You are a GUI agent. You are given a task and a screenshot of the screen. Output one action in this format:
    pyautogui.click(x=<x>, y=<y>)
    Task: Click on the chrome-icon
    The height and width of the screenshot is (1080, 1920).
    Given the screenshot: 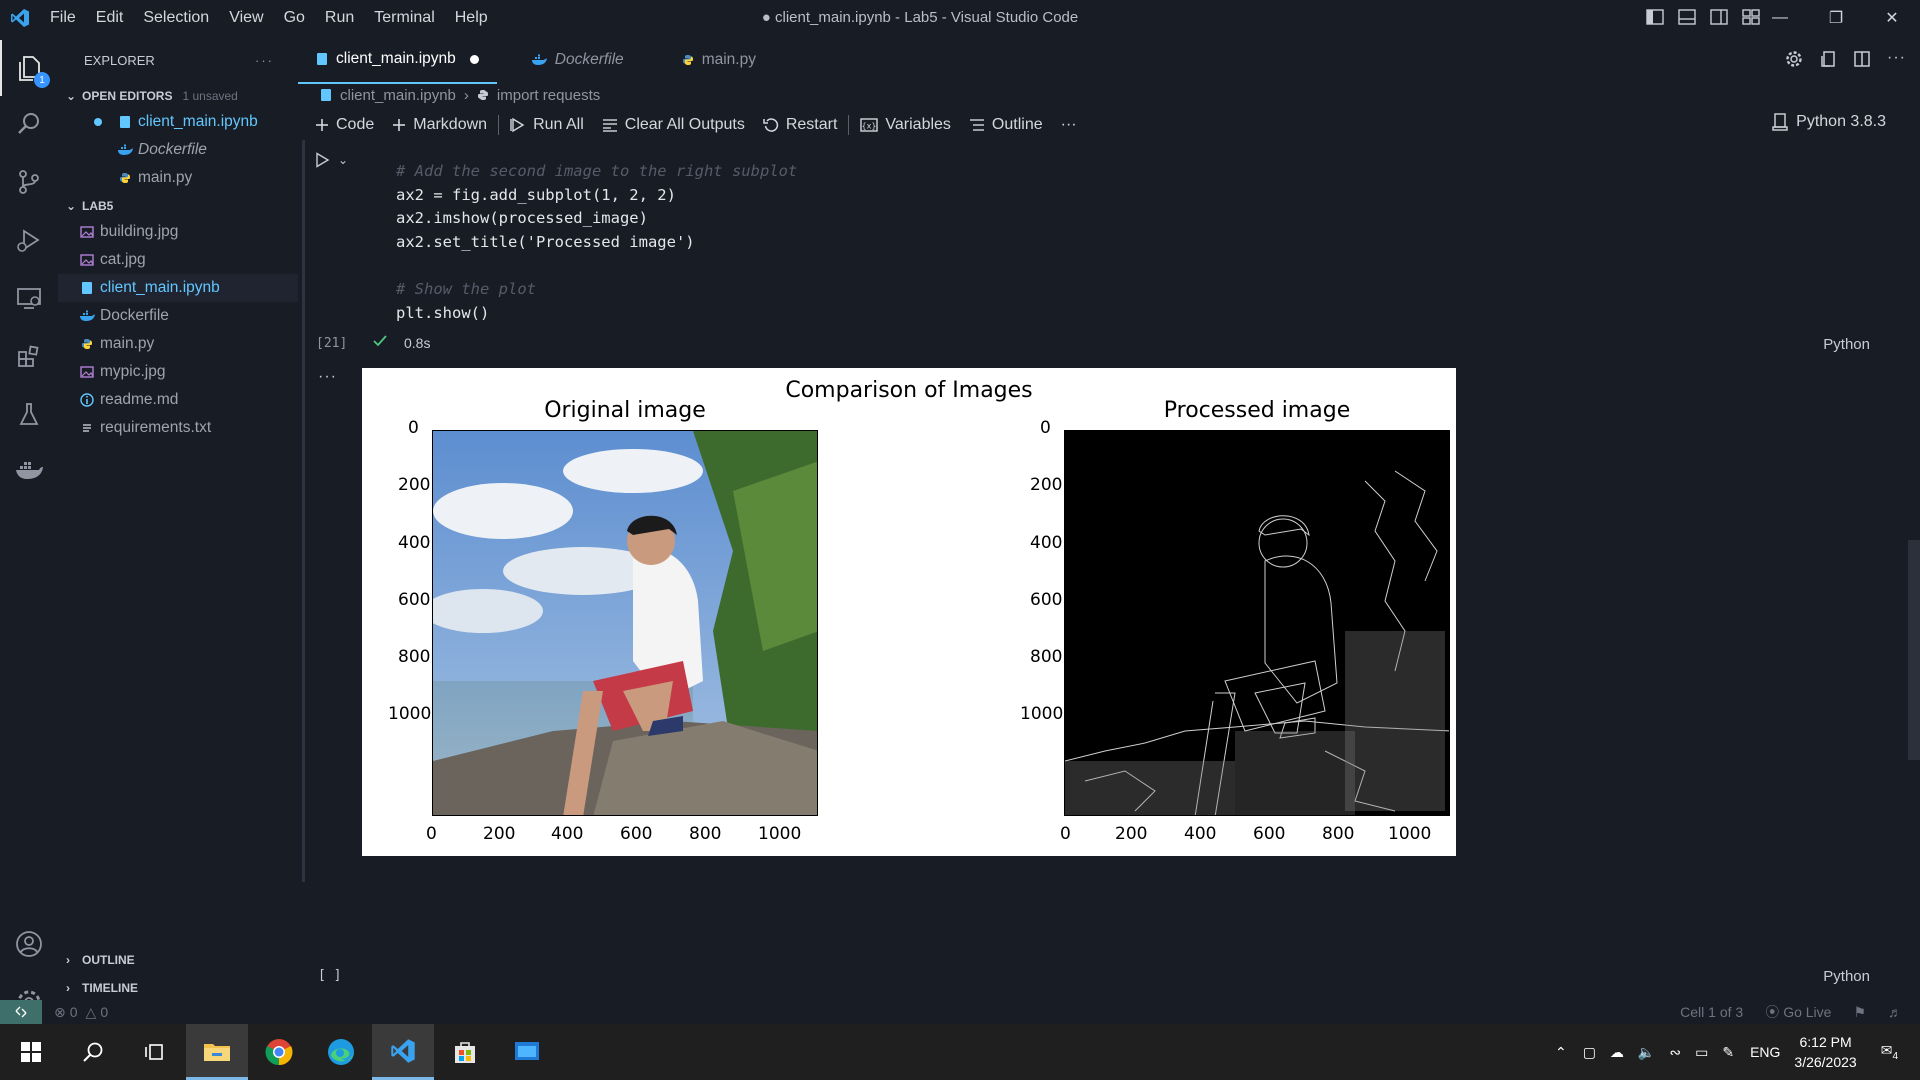 What is the action you would take?
    pyautogui.click(x=279, y=1052)
    